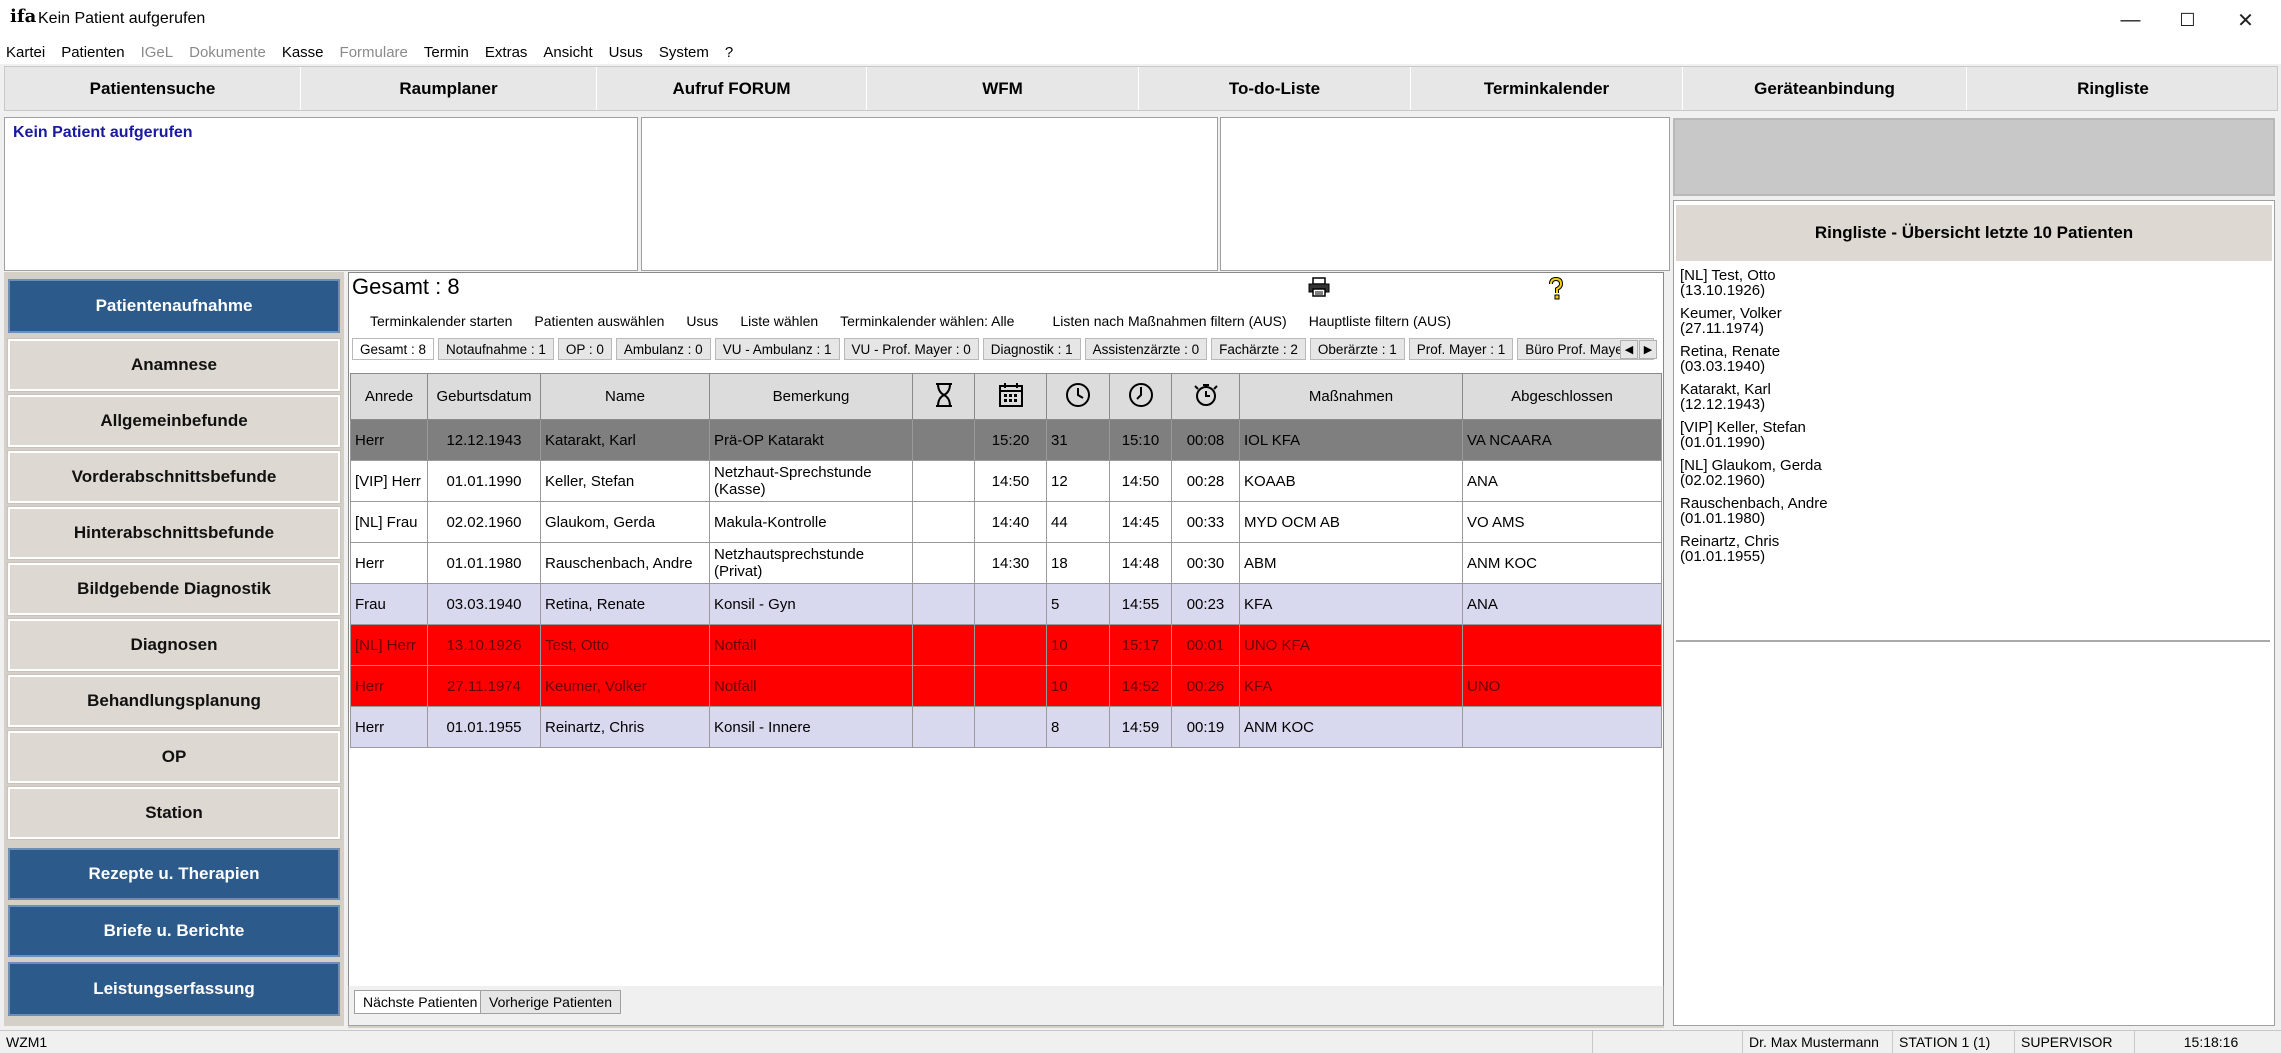 The width and height of the screenshot is (2281, 1053). Describe the element at coordinates (174, 813) in the screenshot. I see `nav-station: Station` at that location.